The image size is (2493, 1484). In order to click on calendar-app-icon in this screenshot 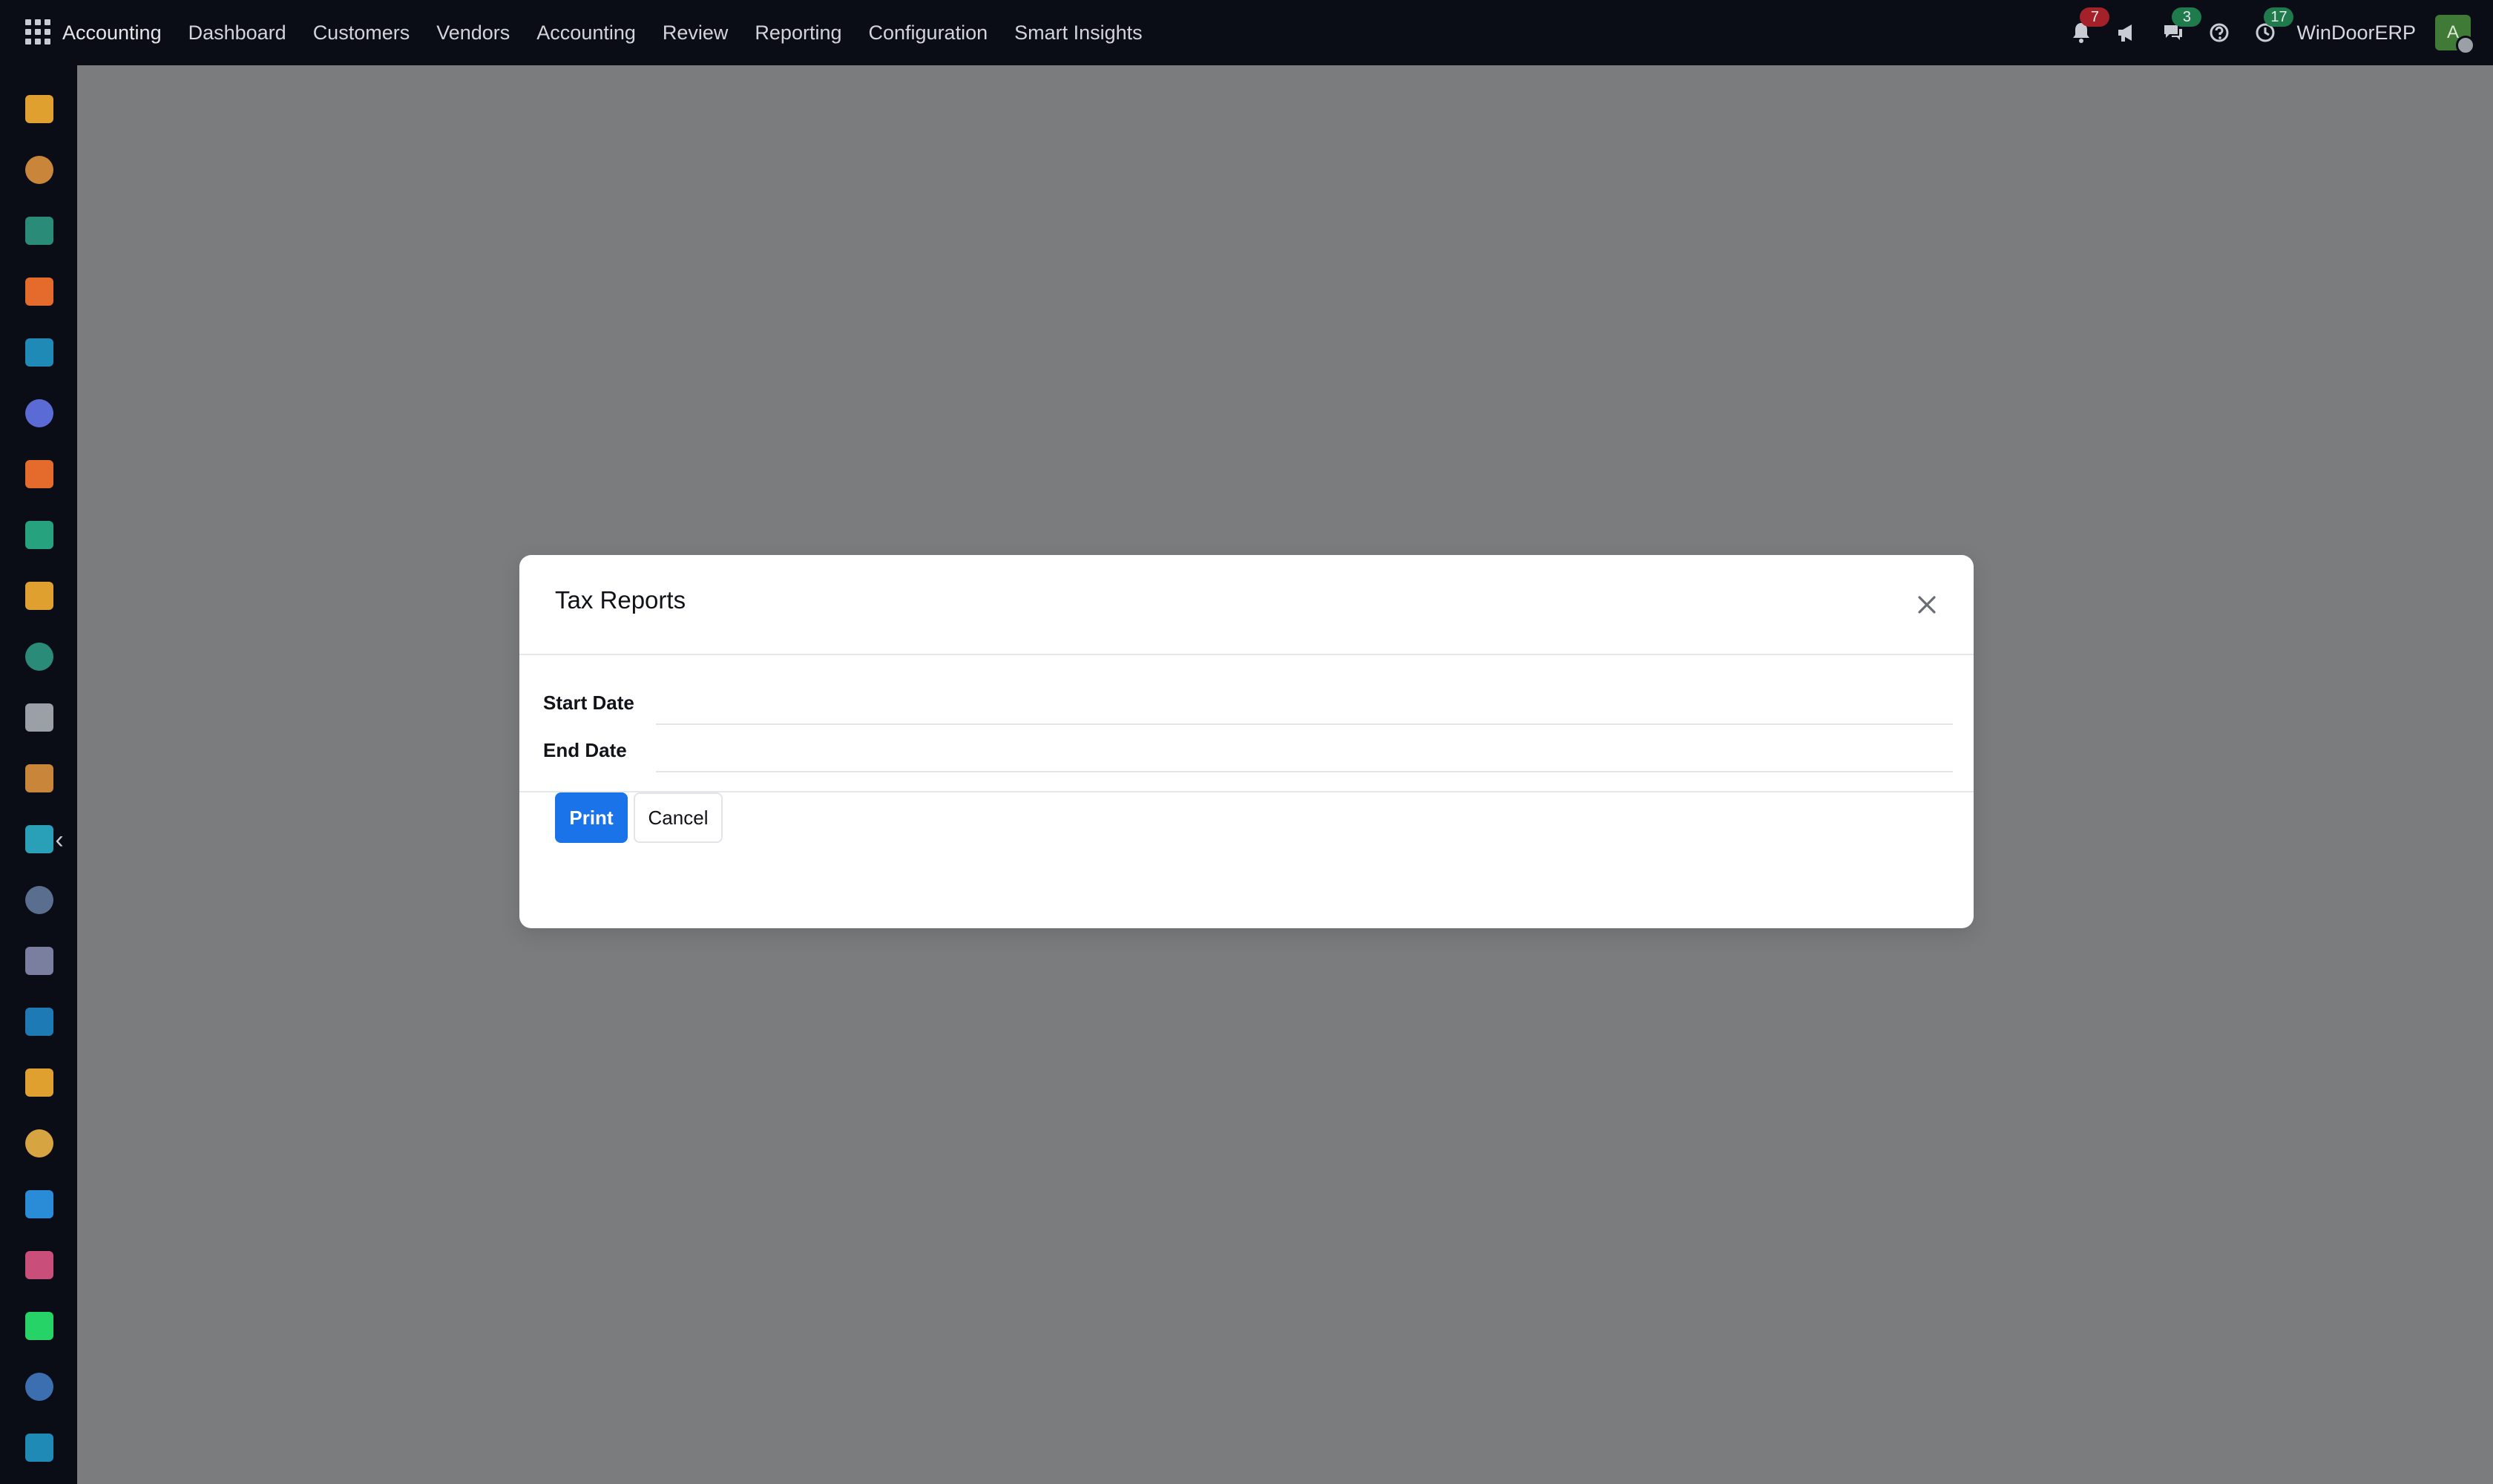, I will do `click(39, 1143)`.